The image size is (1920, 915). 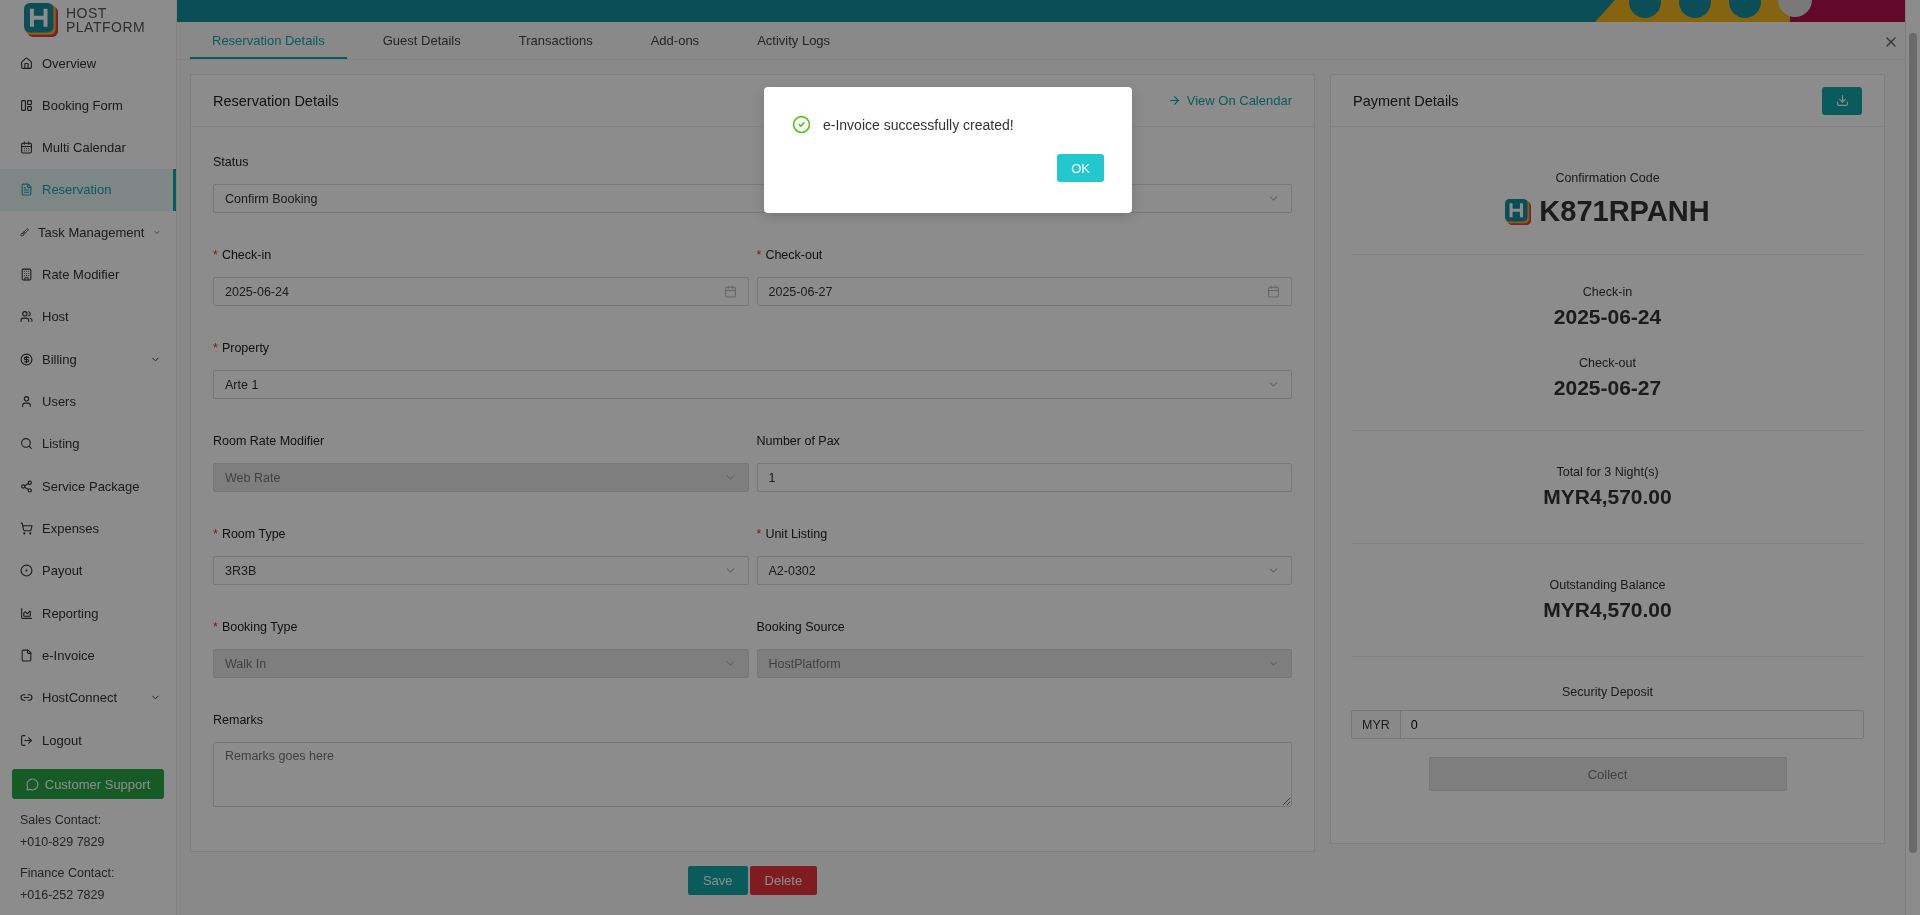 What do you see at coordinates (1607, 692) in the screenshot?
I see `summary-label: Security Deposit` at bounding box center [1607, 692].